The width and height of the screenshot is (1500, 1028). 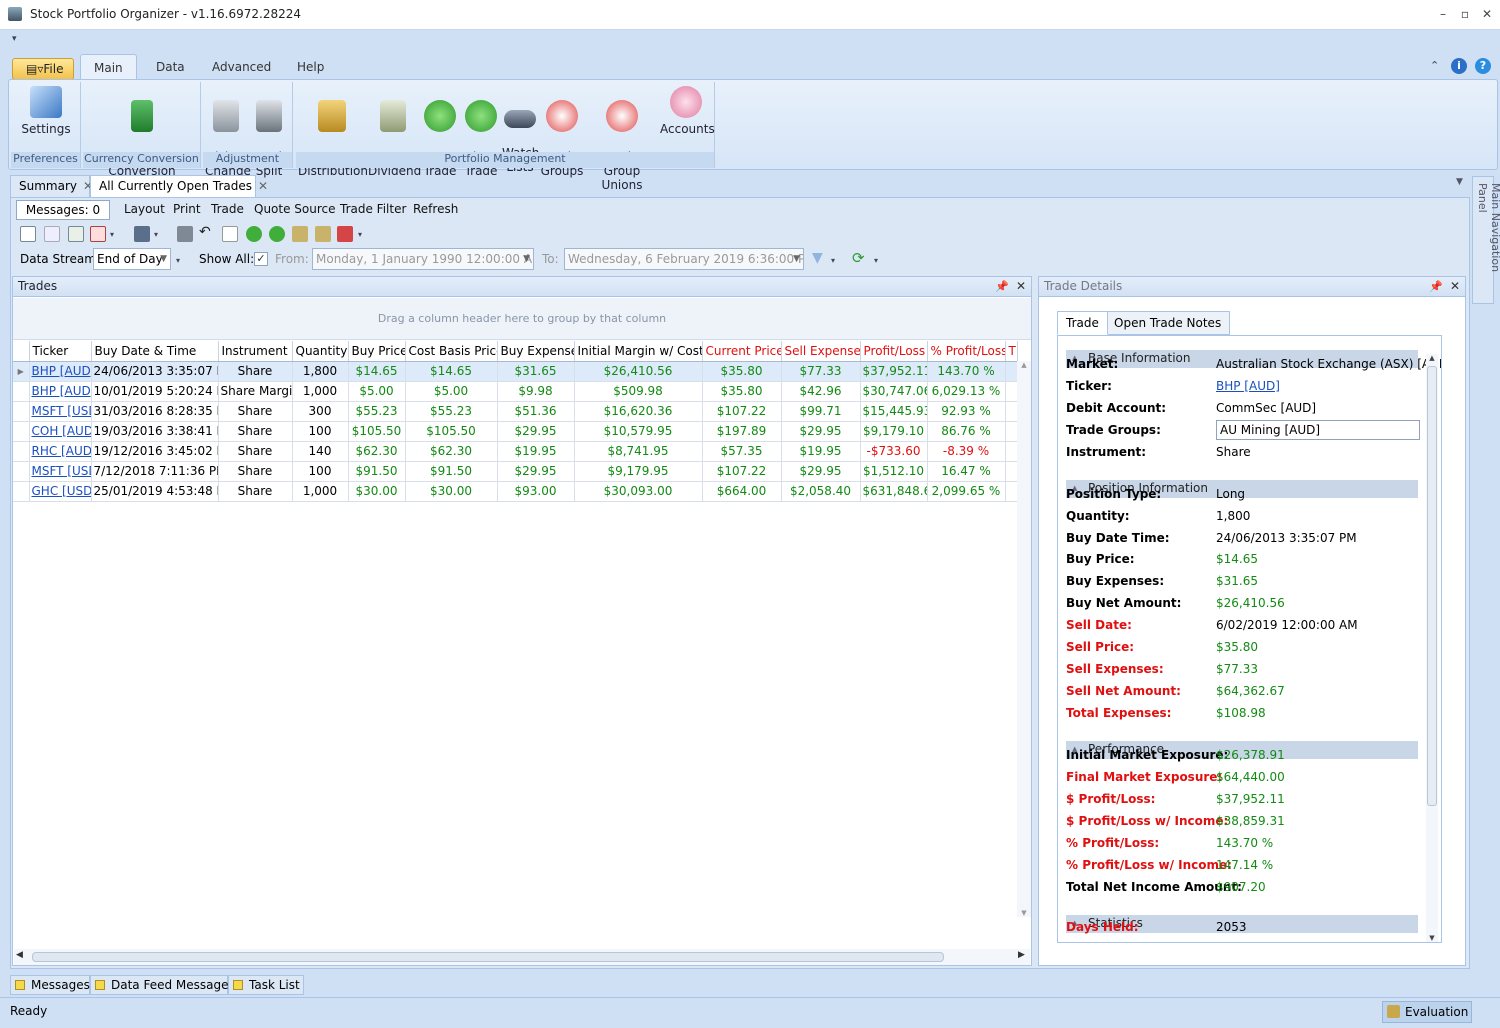 I want to click on column-header: Cost Basis Price, so click(x=451, y=351).